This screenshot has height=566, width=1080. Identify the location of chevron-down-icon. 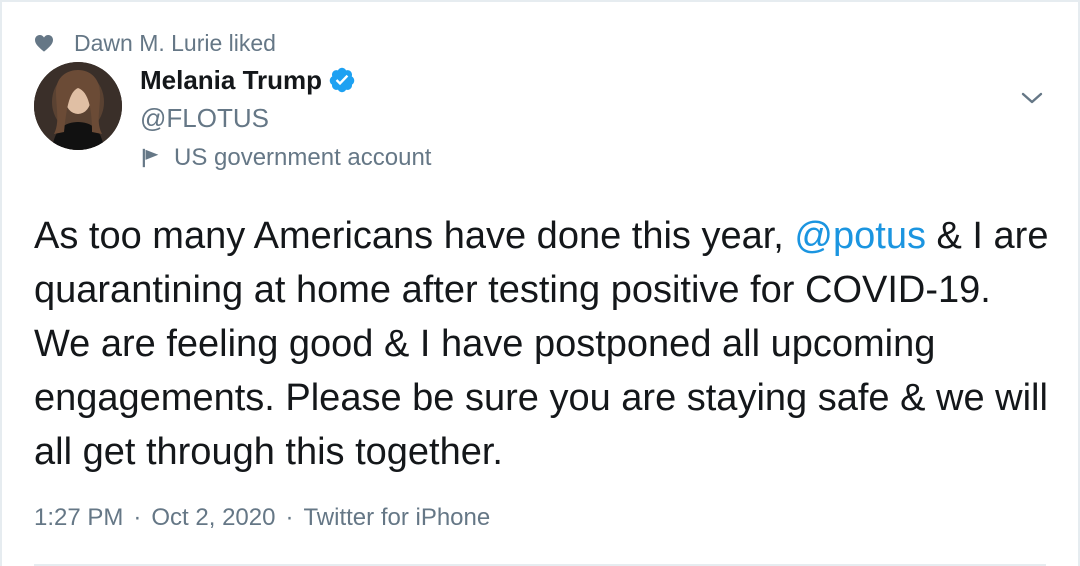
(1032, 98).